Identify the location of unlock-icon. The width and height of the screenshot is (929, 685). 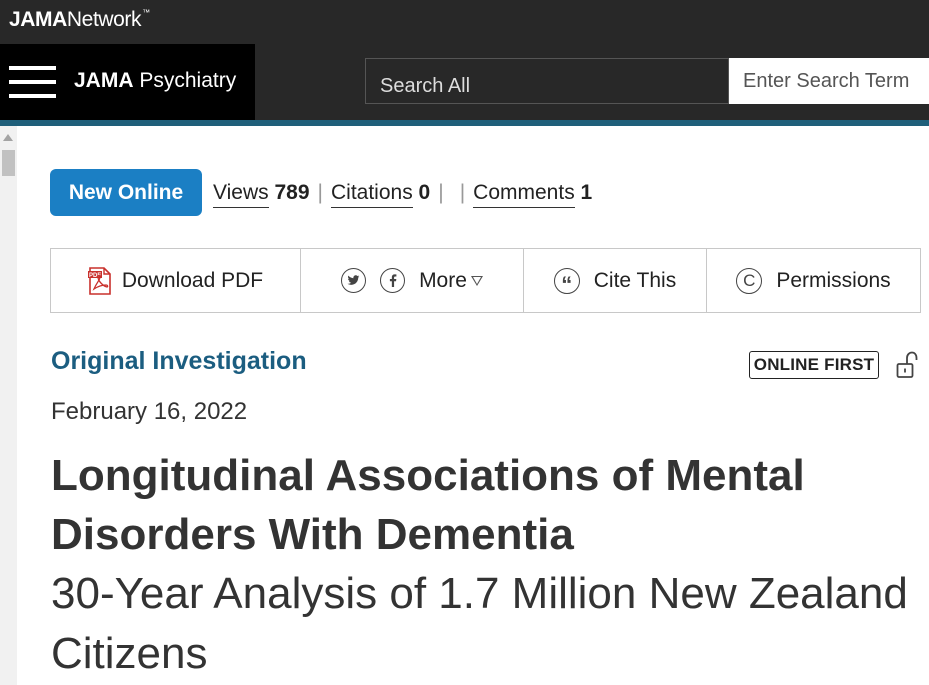
(907, 365).